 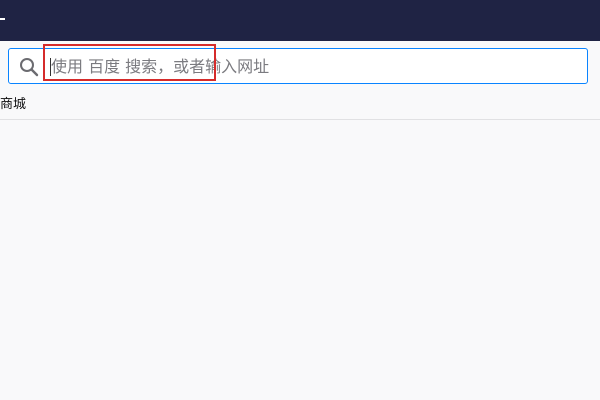 I want to click on title-bar, so click(x=300, y=20).